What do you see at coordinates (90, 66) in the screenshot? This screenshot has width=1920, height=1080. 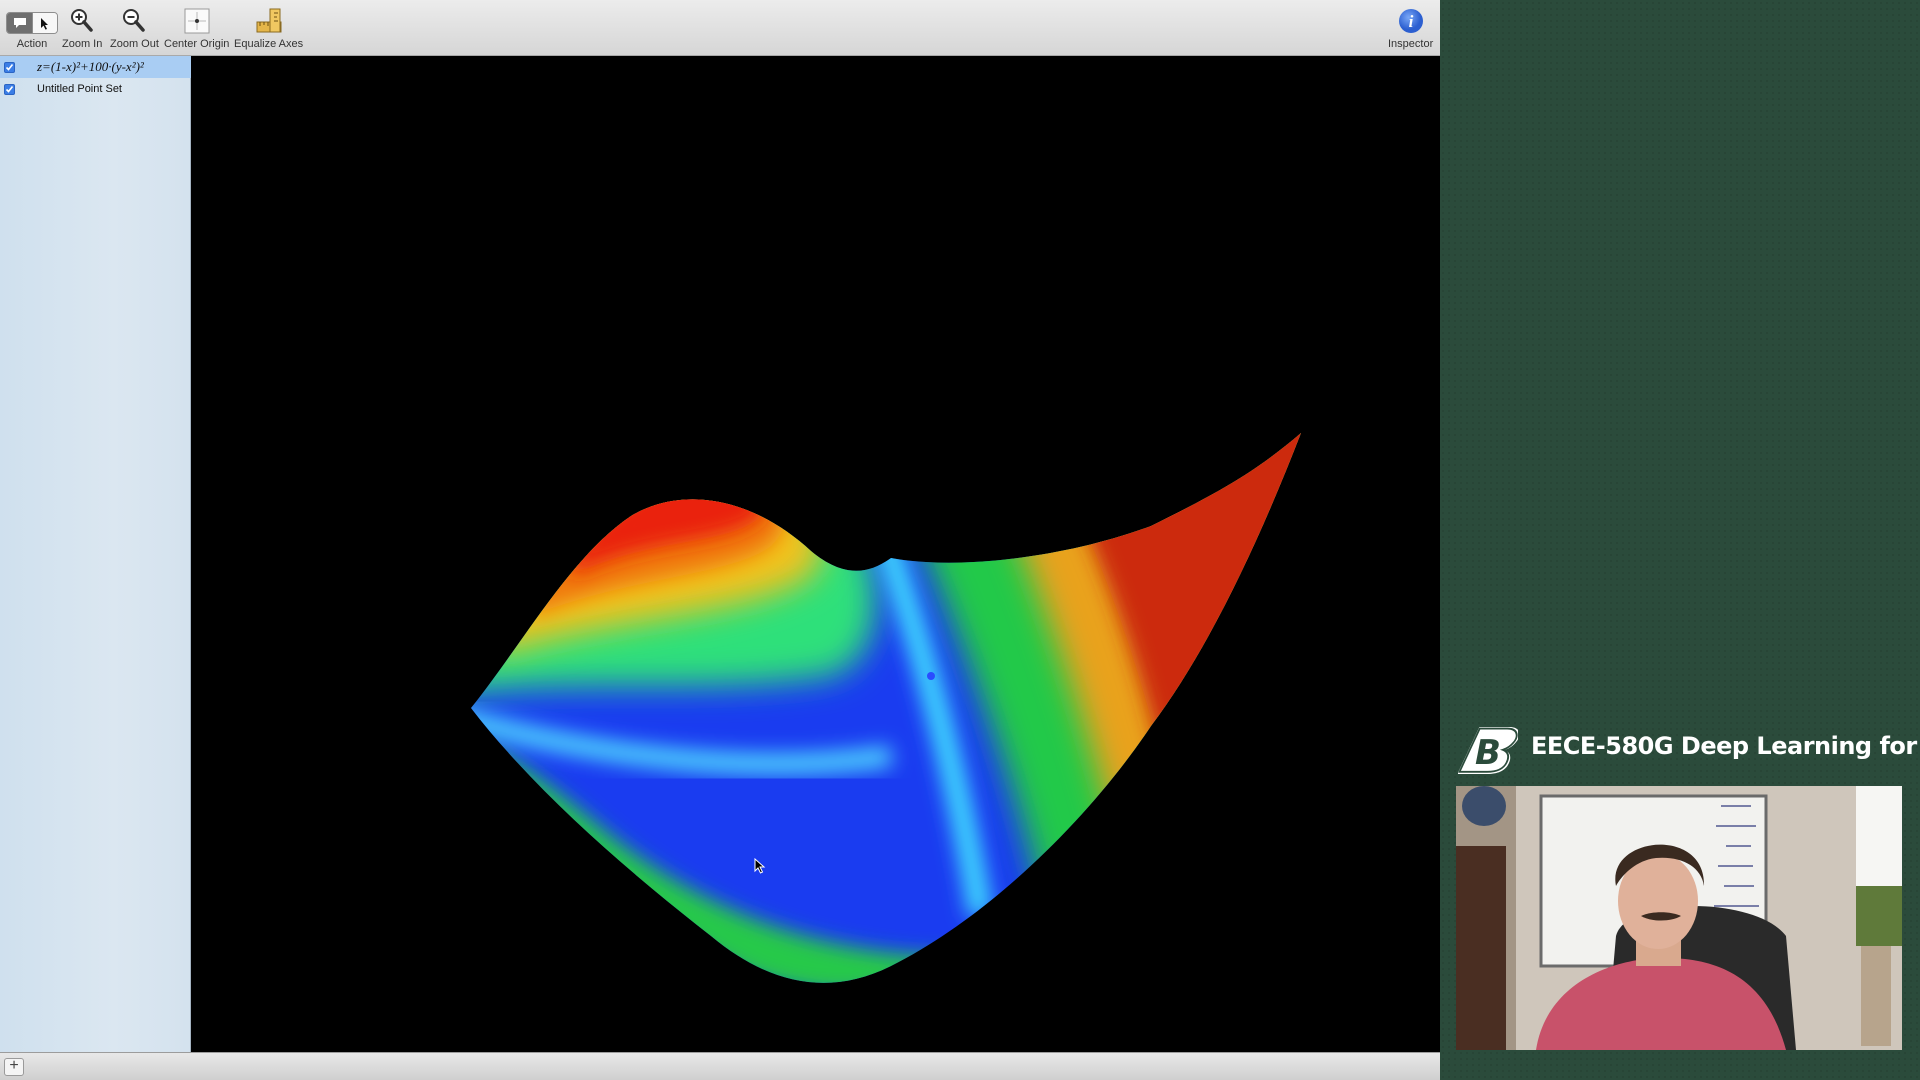 I see `equation-label: z=(1-x)²+100·(y-x²)²` at bounding box center [90, 66].